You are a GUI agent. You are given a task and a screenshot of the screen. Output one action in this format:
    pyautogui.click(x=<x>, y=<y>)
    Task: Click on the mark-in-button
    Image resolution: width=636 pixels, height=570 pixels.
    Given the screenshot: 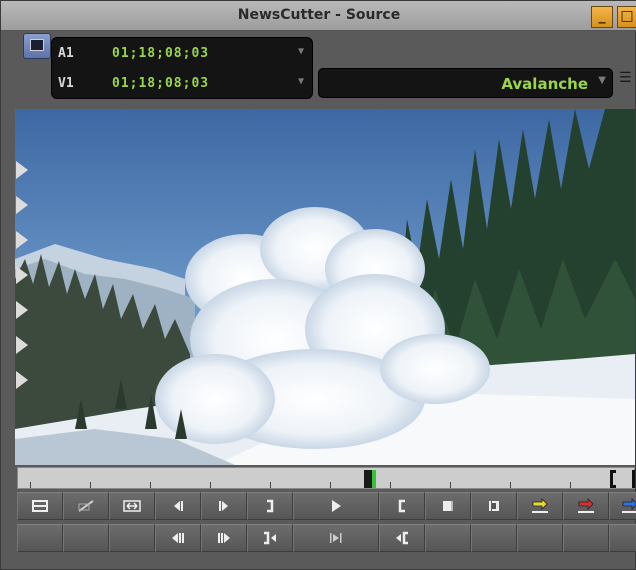 What is the action you would take?
    pyautogui.click(x=402, y=506)
    